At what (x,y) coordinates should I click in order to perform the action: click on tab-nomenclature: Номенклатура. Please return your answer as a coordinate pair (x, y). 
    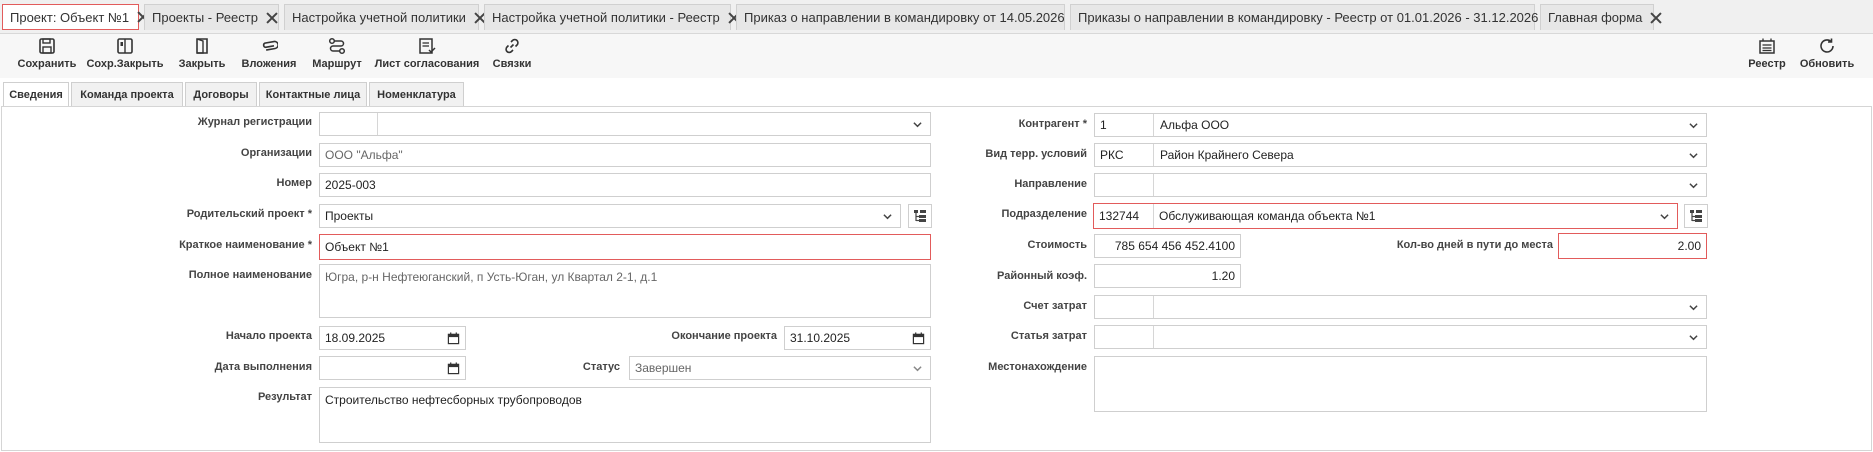
    Looking at the image, I should click on (416, 94).